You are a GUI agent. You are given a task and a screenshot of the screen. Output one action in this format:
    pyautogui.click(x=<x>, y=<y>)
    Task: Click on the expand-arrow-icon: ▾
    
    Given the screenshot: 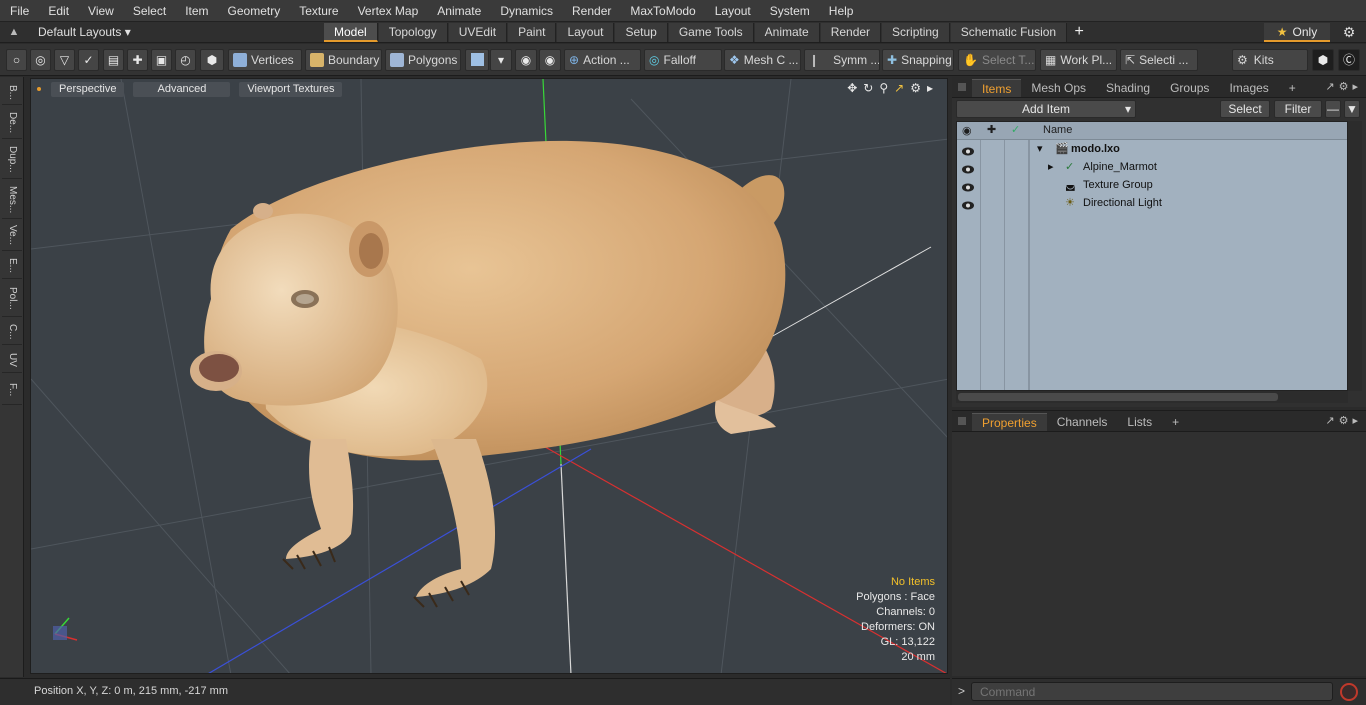 What is the action you would take?
    pyautogui.click(x=1040, y=149)
    